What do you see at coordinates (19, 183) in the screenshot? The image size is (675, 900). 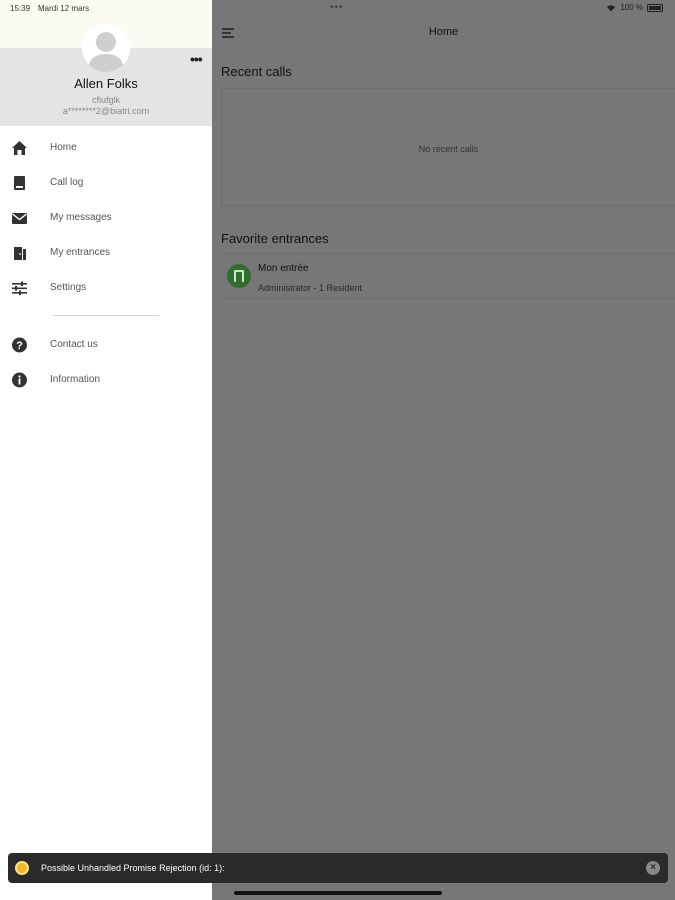 I see `book-icon` at bounding box center [19, 183].